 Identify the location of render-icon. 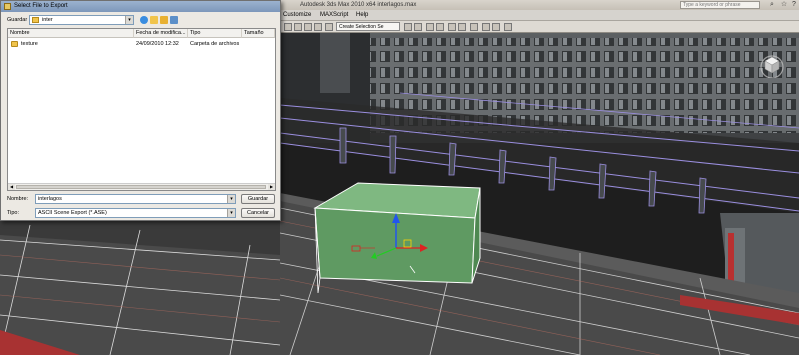
(508, 27).